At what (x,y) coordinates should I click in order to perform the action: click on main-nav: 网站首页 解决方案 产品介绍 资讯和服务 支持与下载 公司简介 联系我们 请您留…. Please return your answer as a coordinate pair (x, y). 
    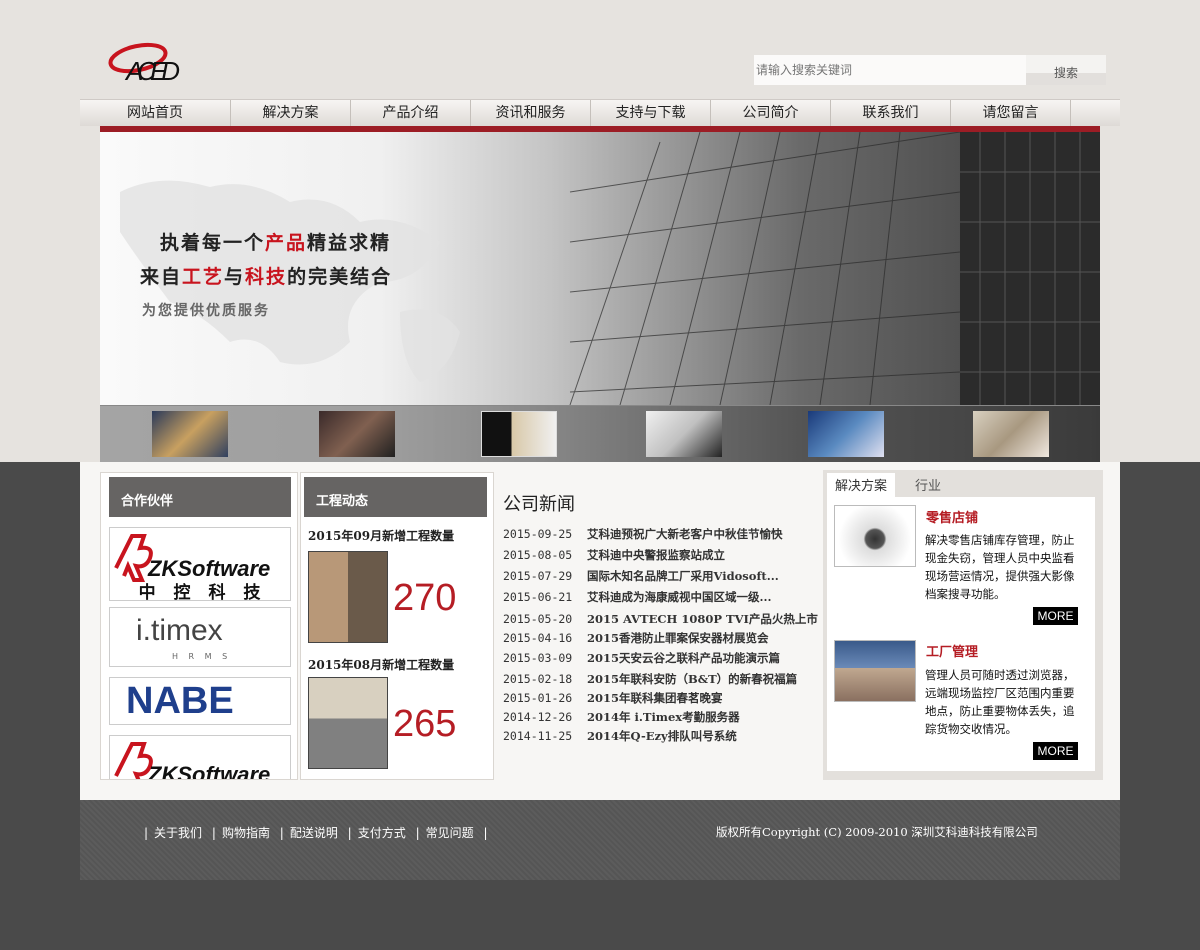
    Looking at the image, I should click on (600, 112).